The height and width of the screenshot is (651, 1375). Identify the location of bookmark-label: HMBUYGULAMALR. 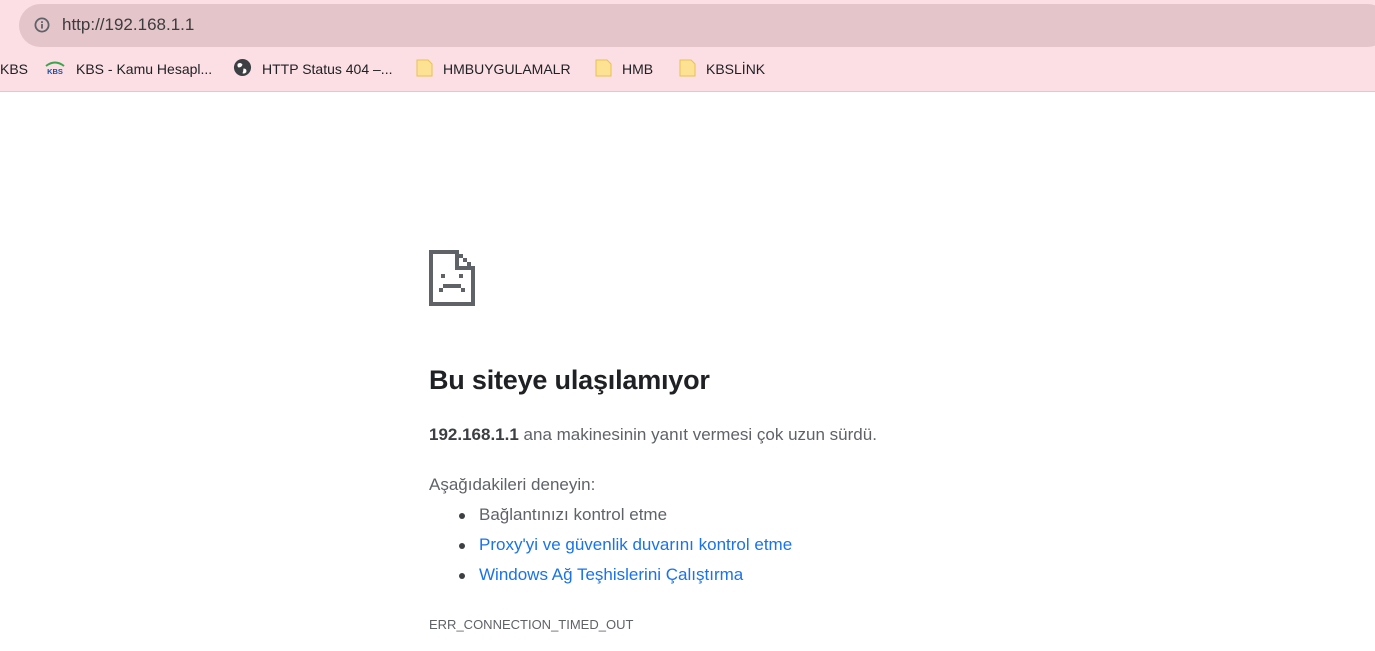
(507, 69).